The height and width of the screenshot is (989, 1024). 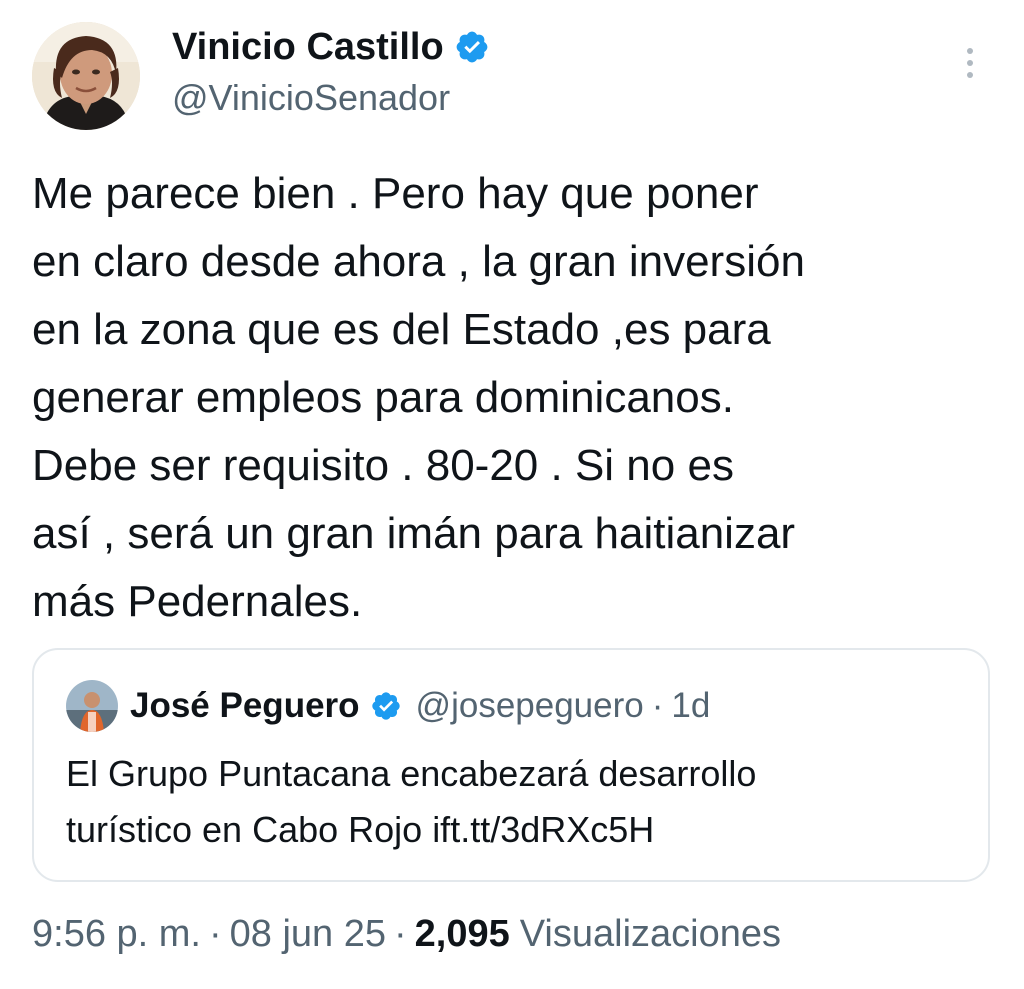 I want to click on quoted-author-handle: @josepeguero, so click(x=530, y=706).